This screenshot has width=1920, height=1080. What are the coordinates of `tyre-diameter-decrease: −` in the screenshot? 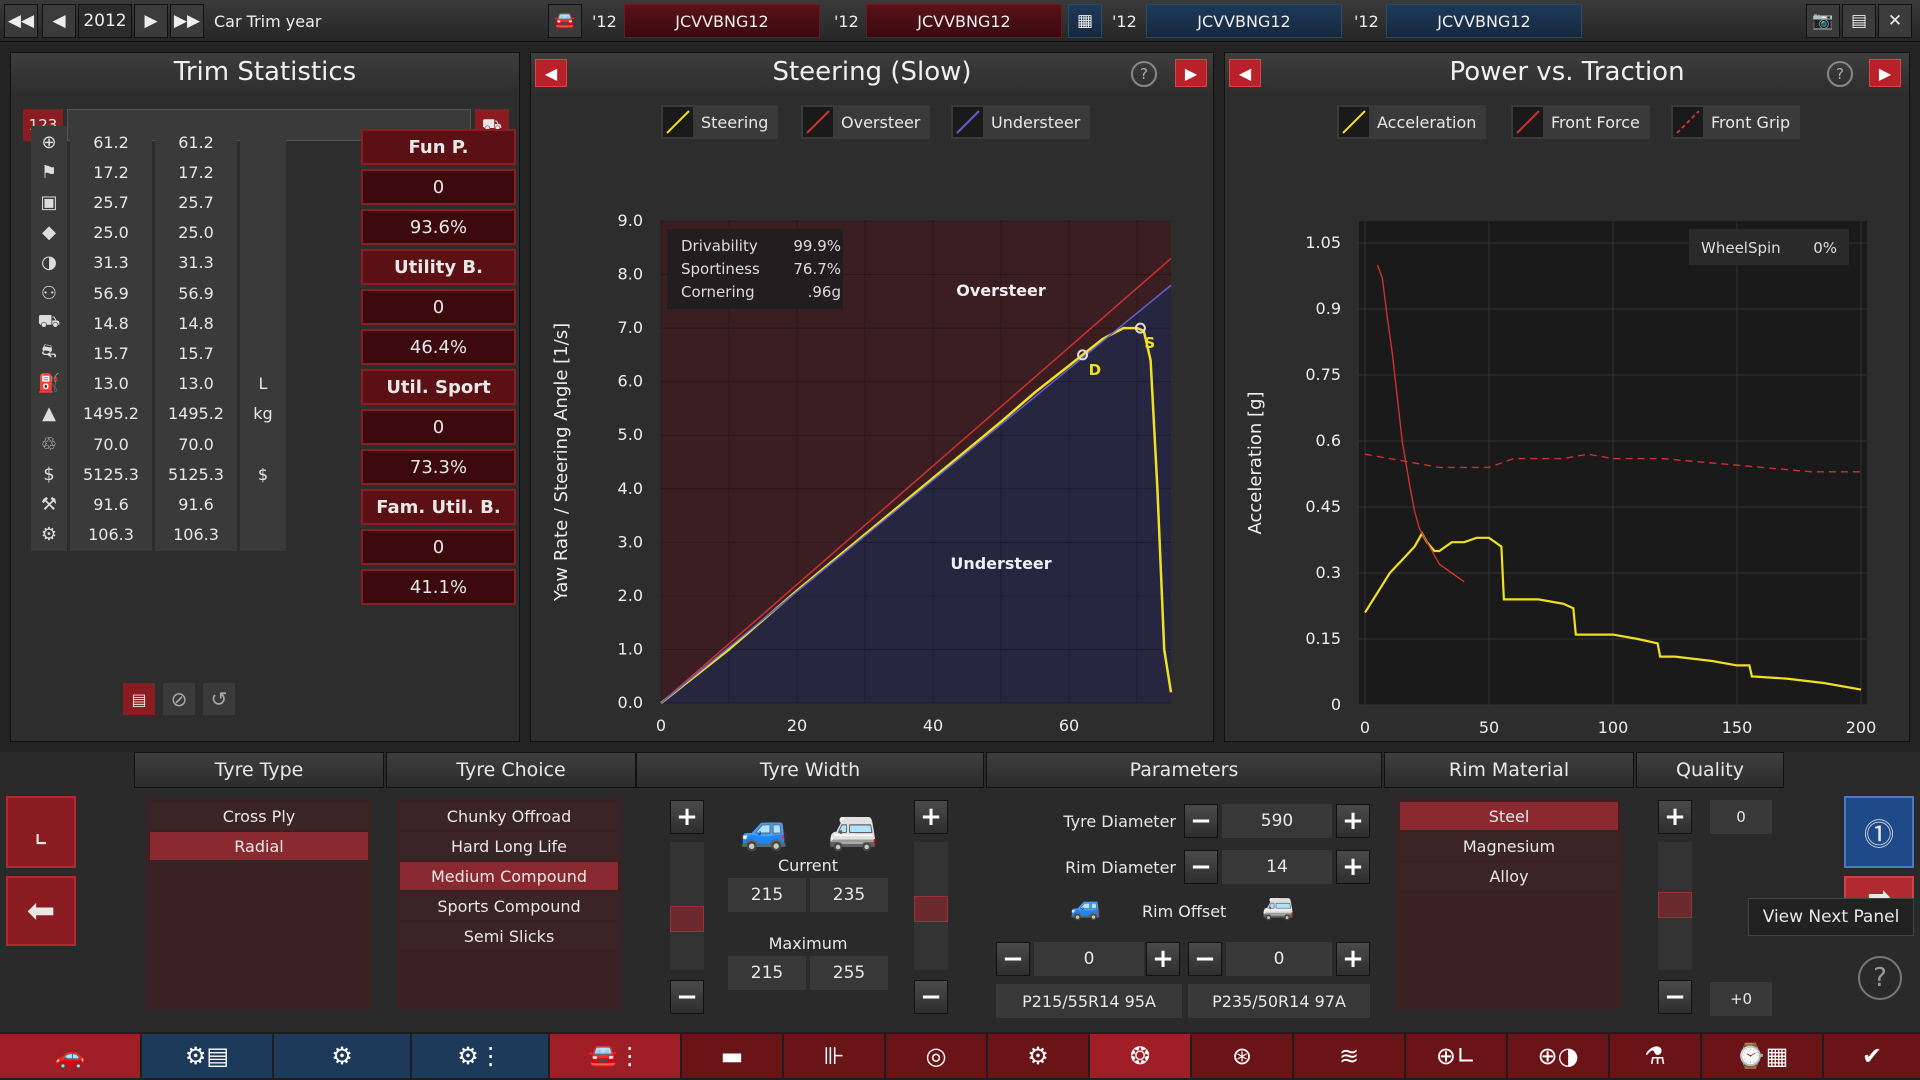 It's located at (1201, 821).